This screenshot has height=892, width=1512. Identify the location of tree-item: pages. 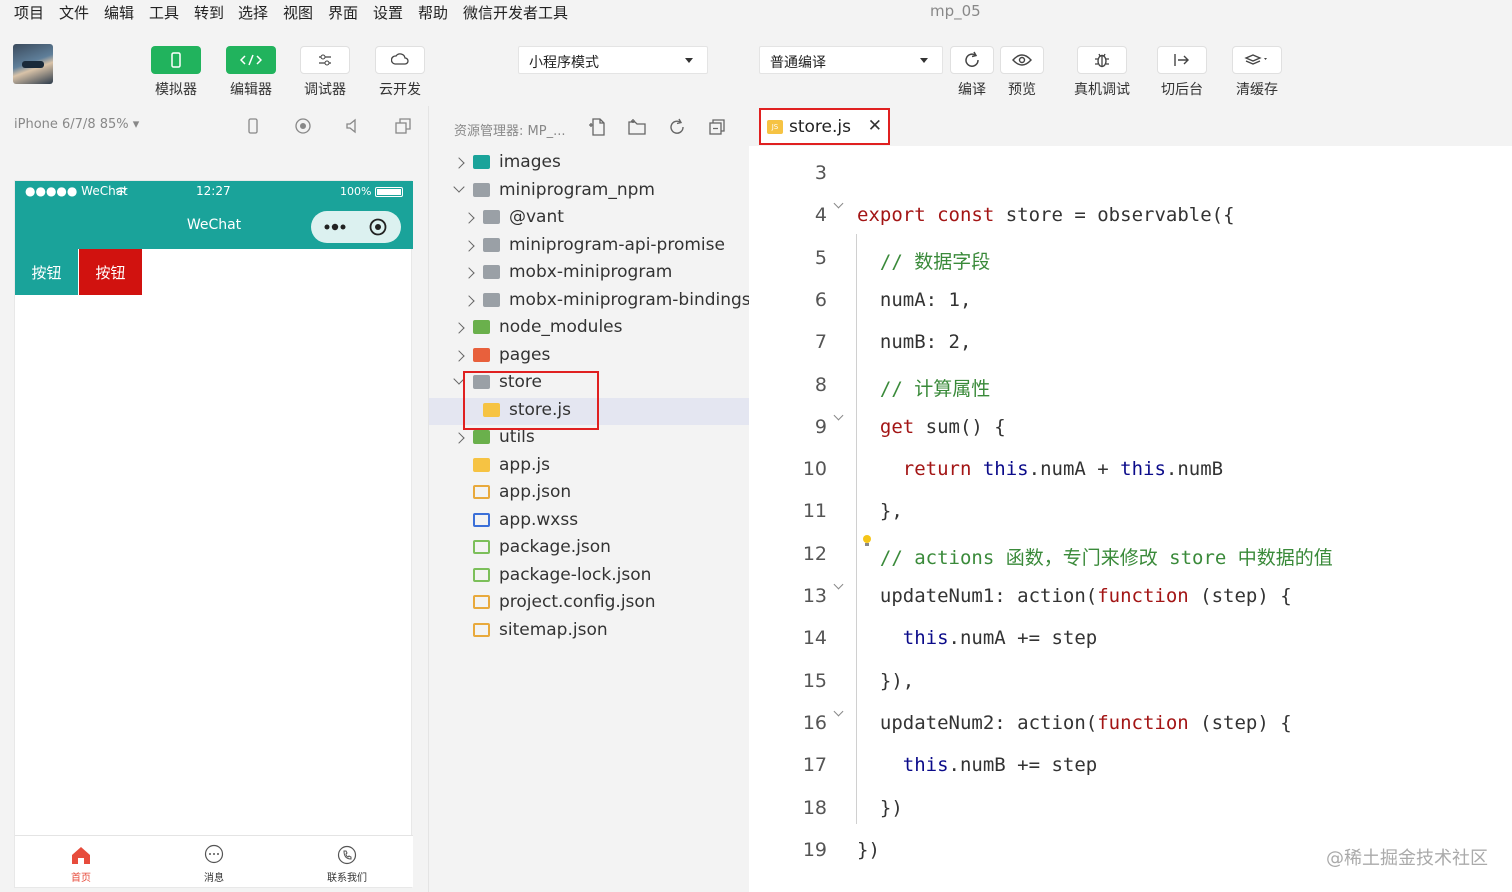
(589, 356).